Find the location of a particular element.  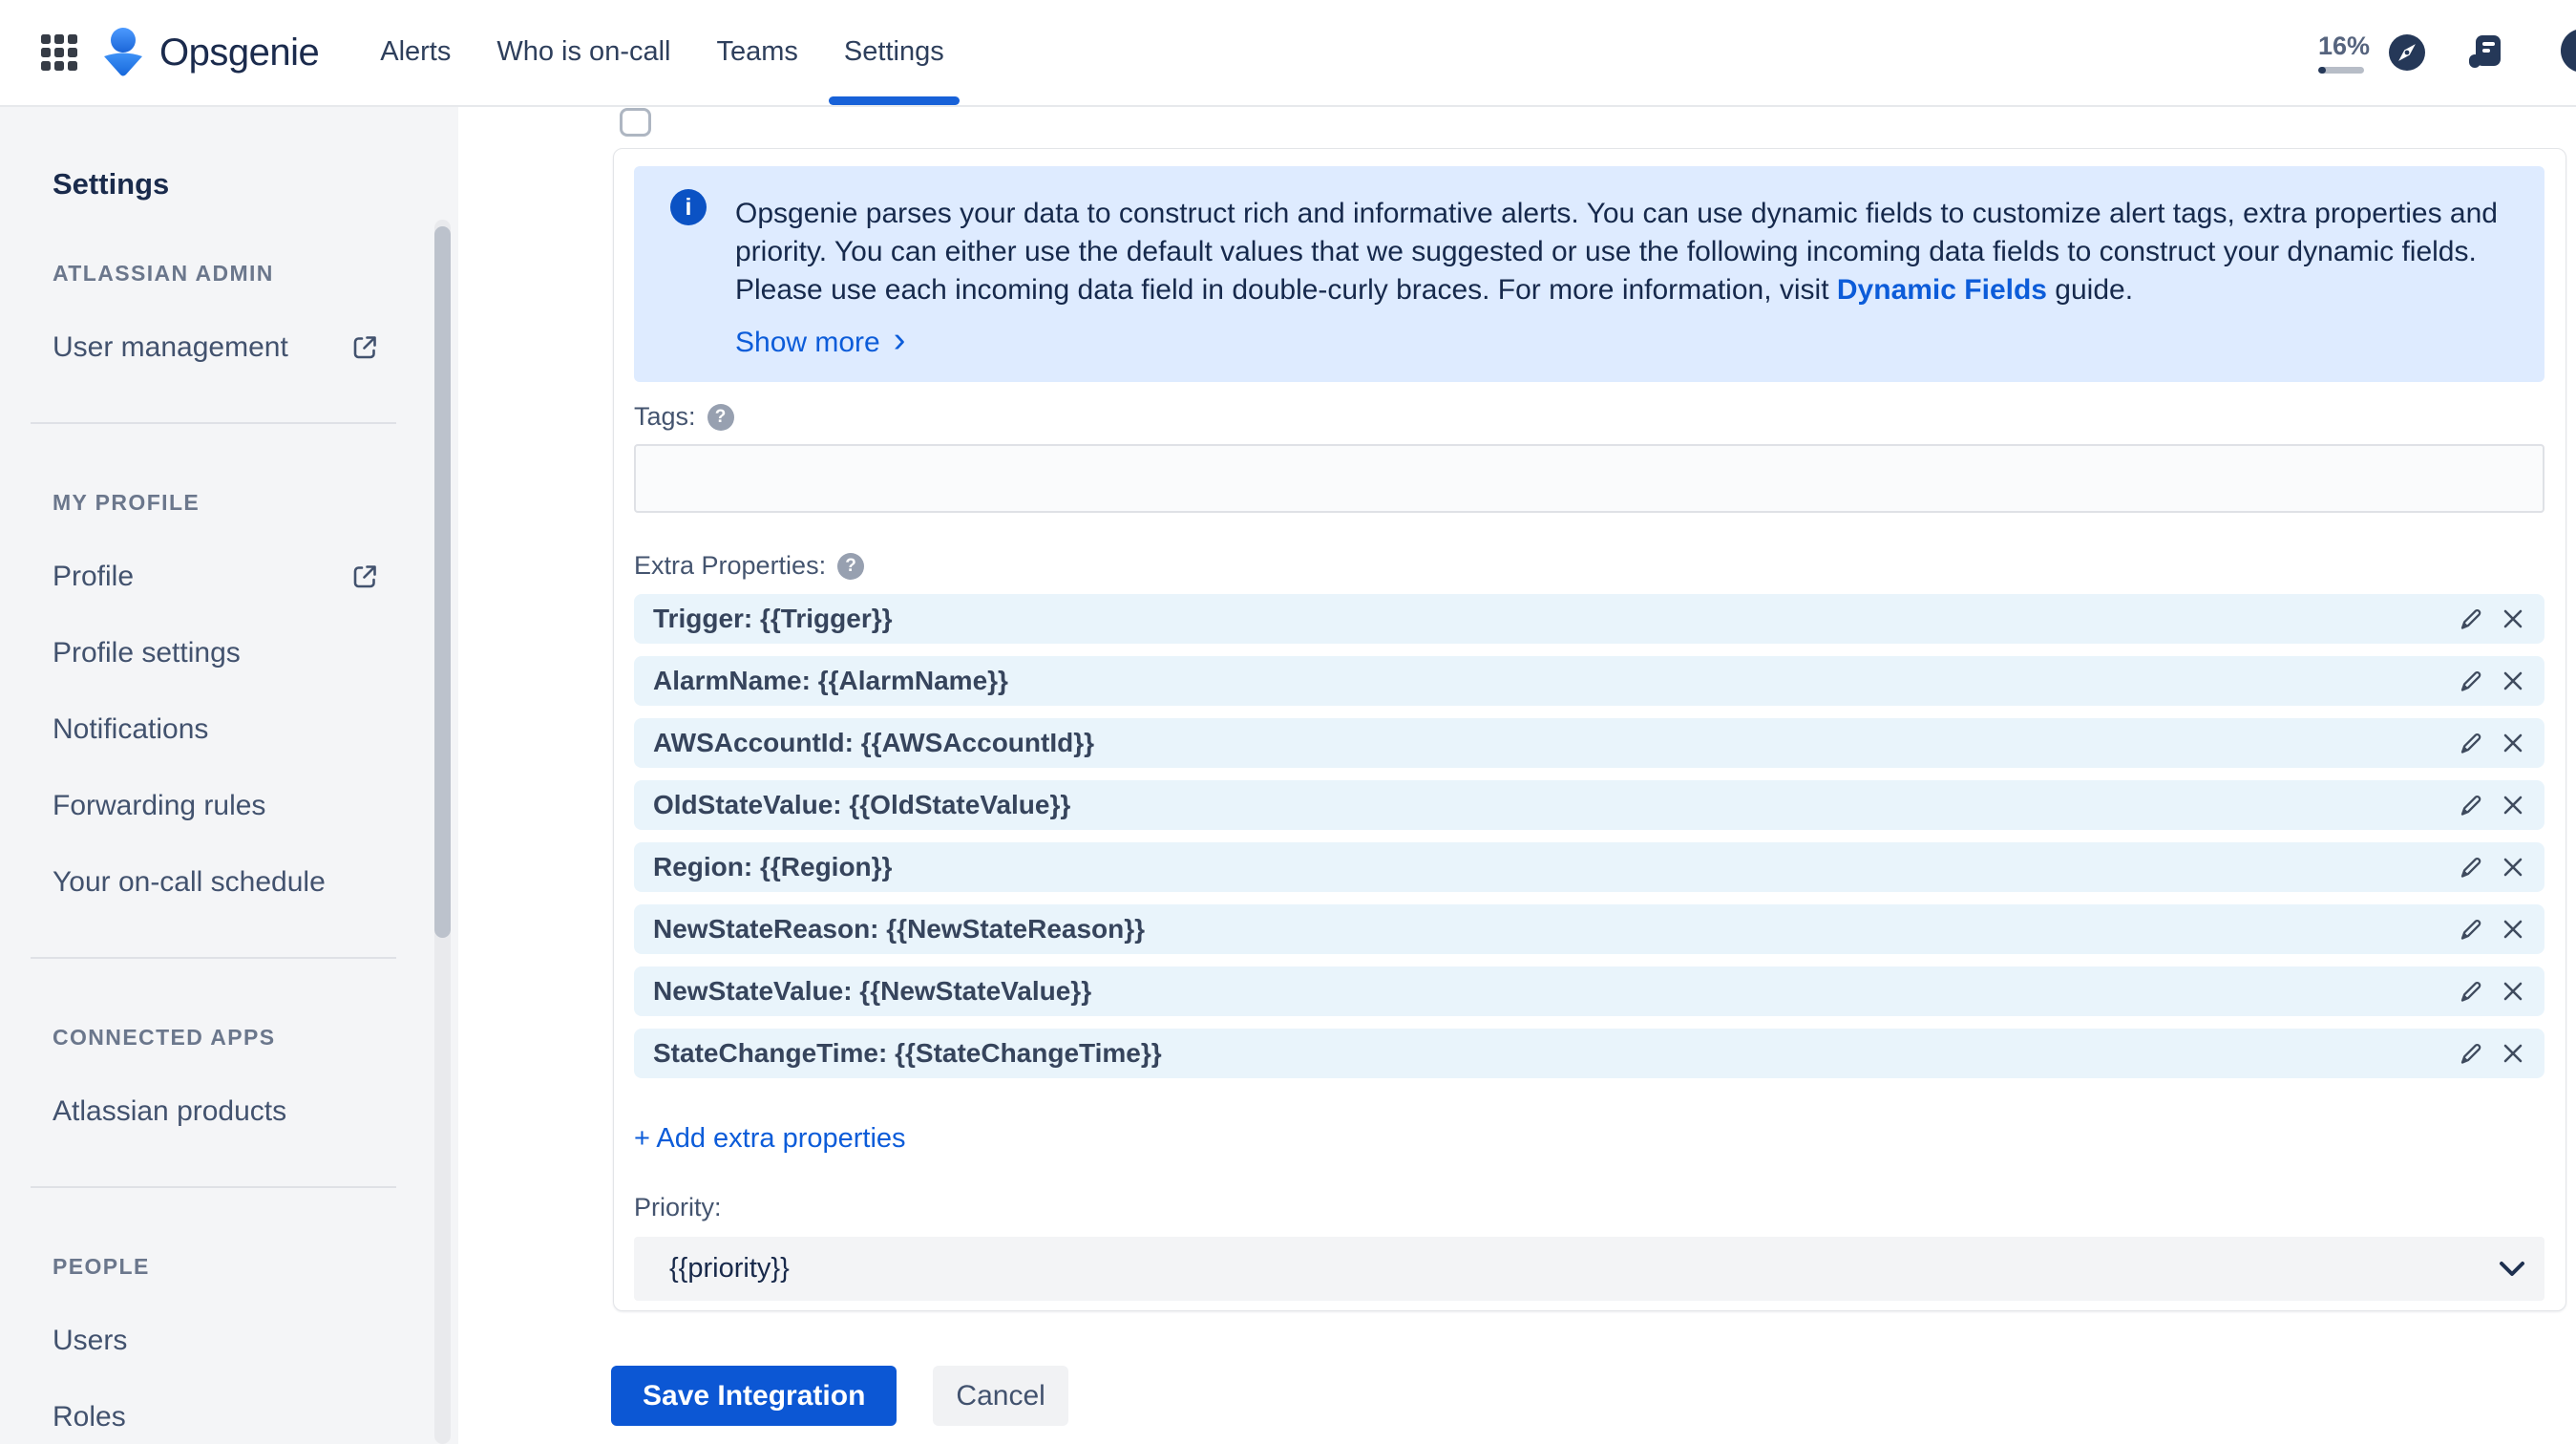

tags-label: Tags: is located at coordinates (665, 416).